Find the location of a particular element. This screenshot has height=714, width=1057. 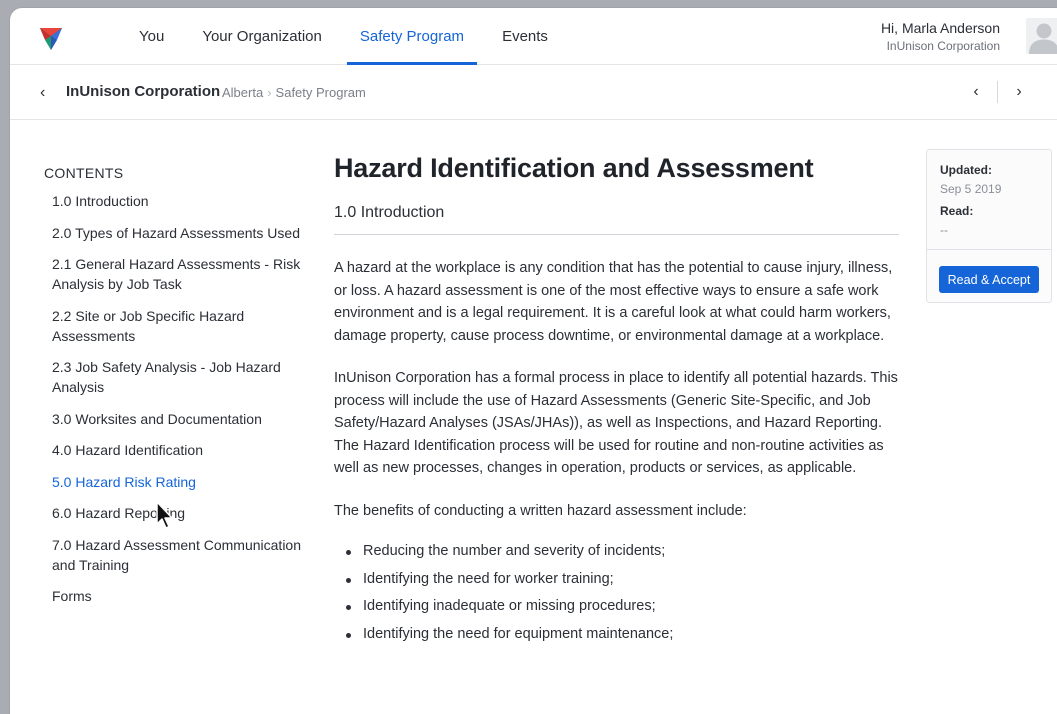

card-divider is located at coordinates (989, 249).